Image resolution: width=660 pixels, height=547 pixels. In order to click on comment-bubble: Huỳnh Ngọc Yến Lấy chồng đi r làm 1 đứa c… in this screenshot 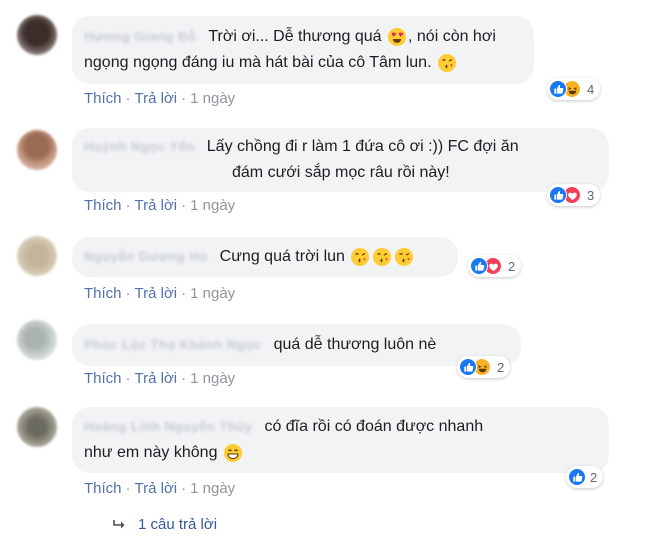, I will do `click(340, 160)`.